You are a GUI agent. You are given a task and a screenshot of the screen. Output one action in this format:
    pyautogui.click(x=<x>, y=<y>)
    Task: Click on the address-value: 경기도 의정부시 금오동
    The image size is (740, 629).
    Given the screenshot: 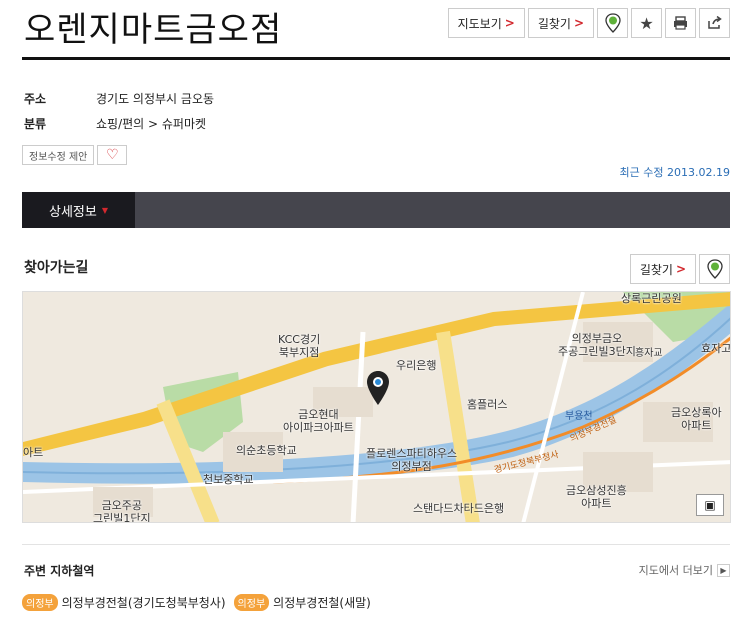 What is the action you would take?
    pyautogui.click(x=155, y=99)
    